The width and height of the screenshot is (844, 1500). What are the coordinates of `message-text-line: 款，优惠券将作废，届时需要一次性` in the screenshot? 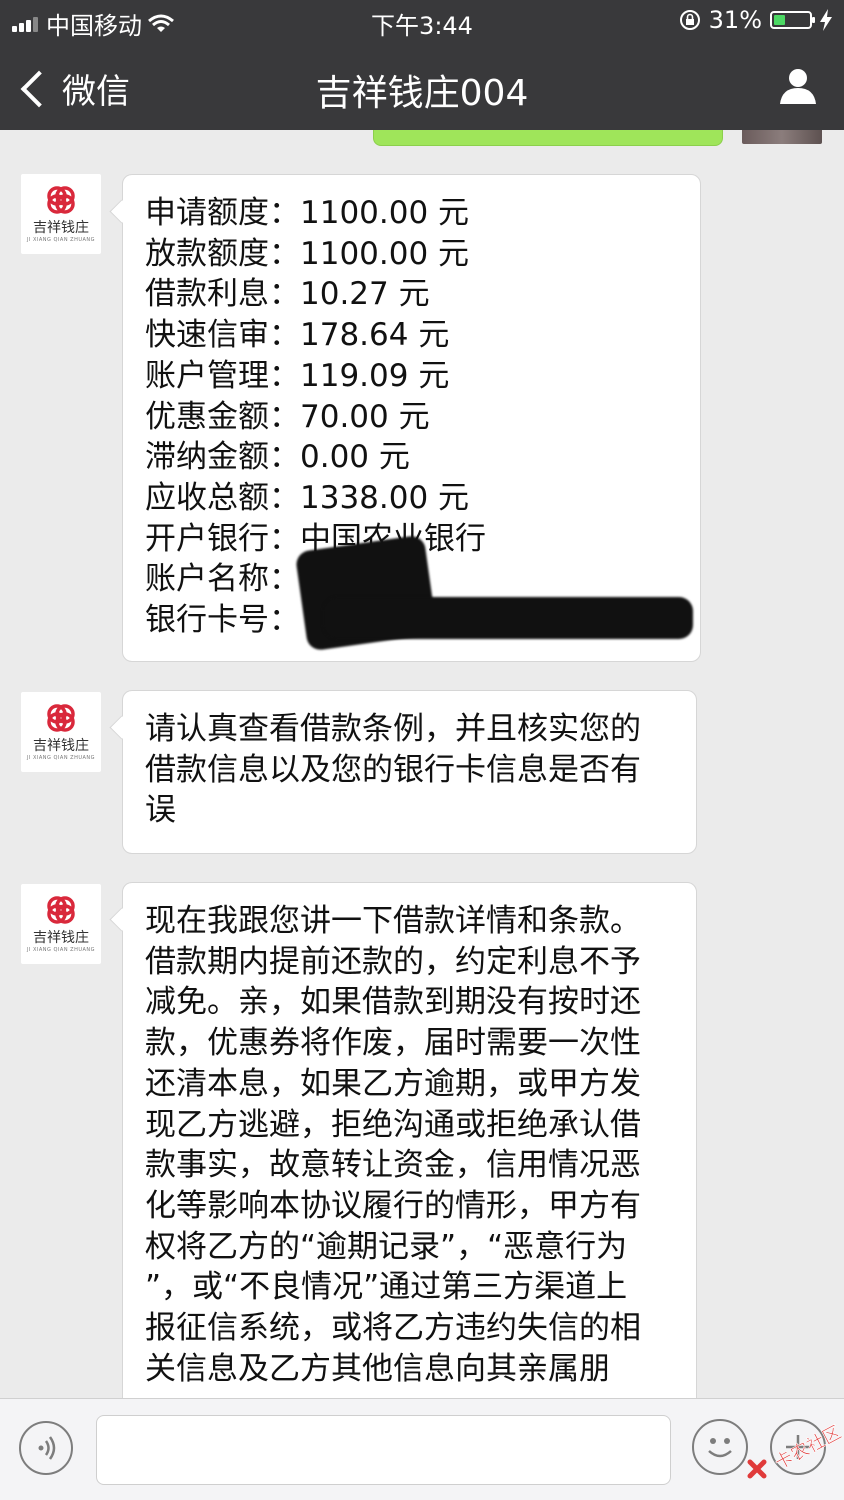 It's located at (393, 1043).